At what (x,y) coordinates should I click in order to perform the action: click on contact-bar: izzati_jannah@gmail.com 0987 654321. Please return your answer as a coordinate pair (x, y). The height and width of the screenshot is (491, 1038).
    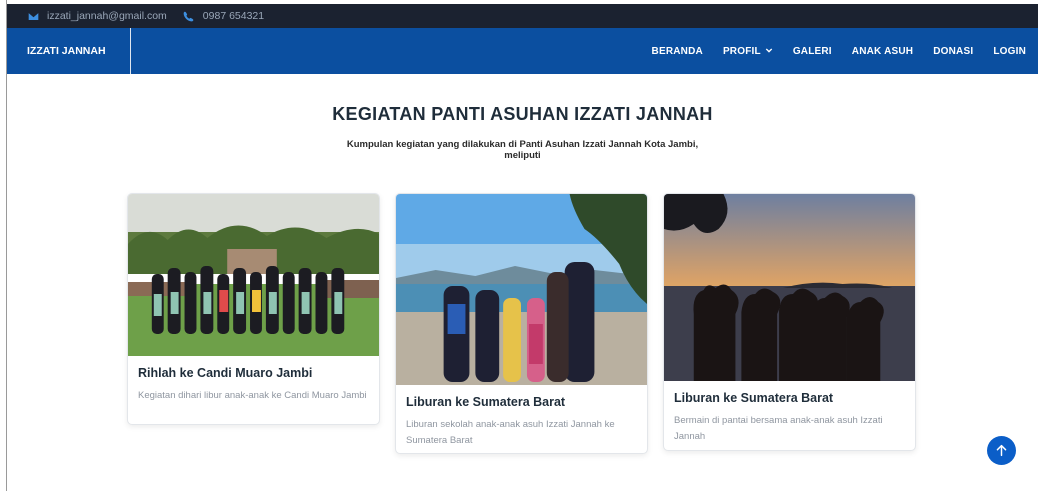
    Looking at the image, I should click on (522, 16).